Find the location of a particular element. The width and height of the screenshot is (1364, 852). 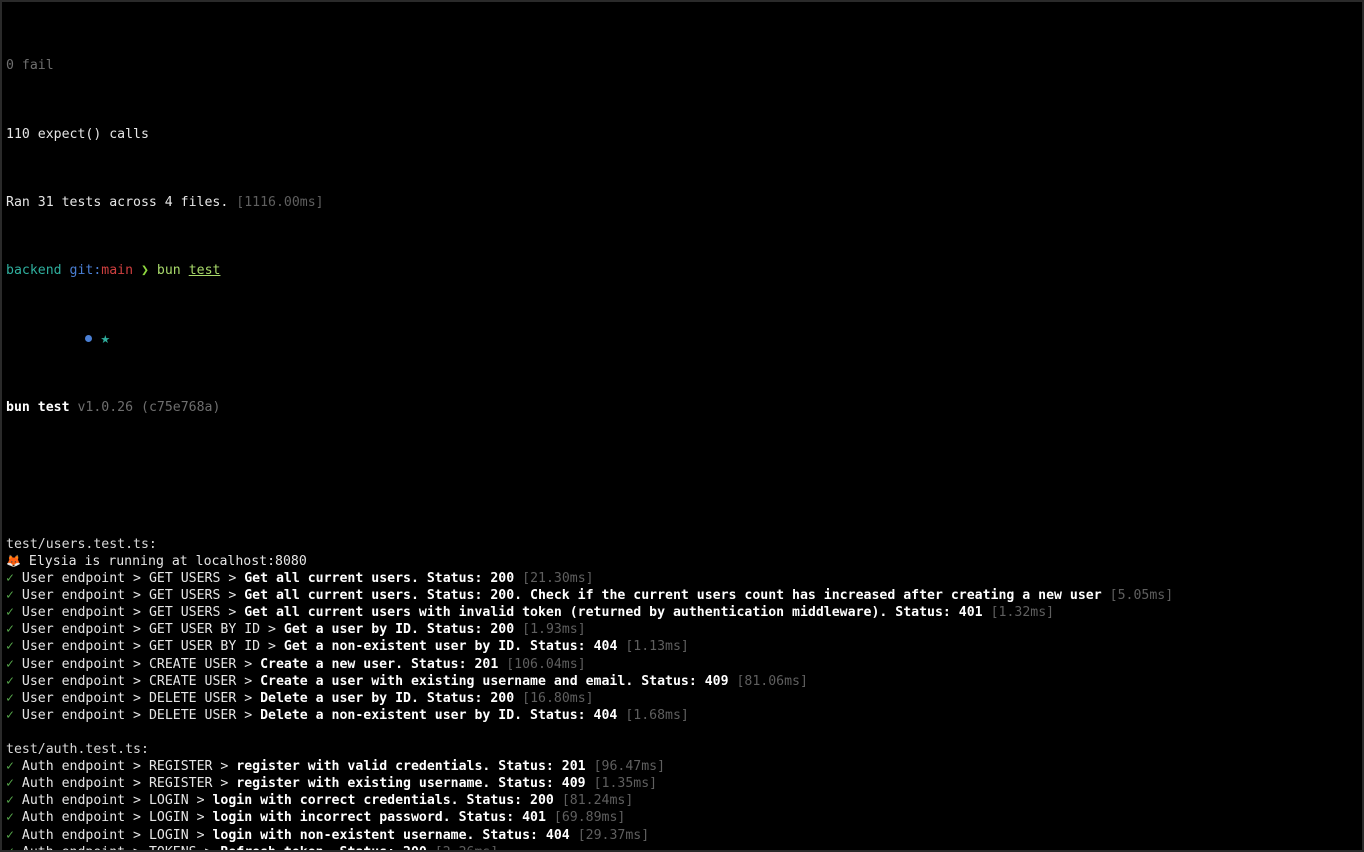

bun-version: v1.0.26 is located at coordinates (105, 408).